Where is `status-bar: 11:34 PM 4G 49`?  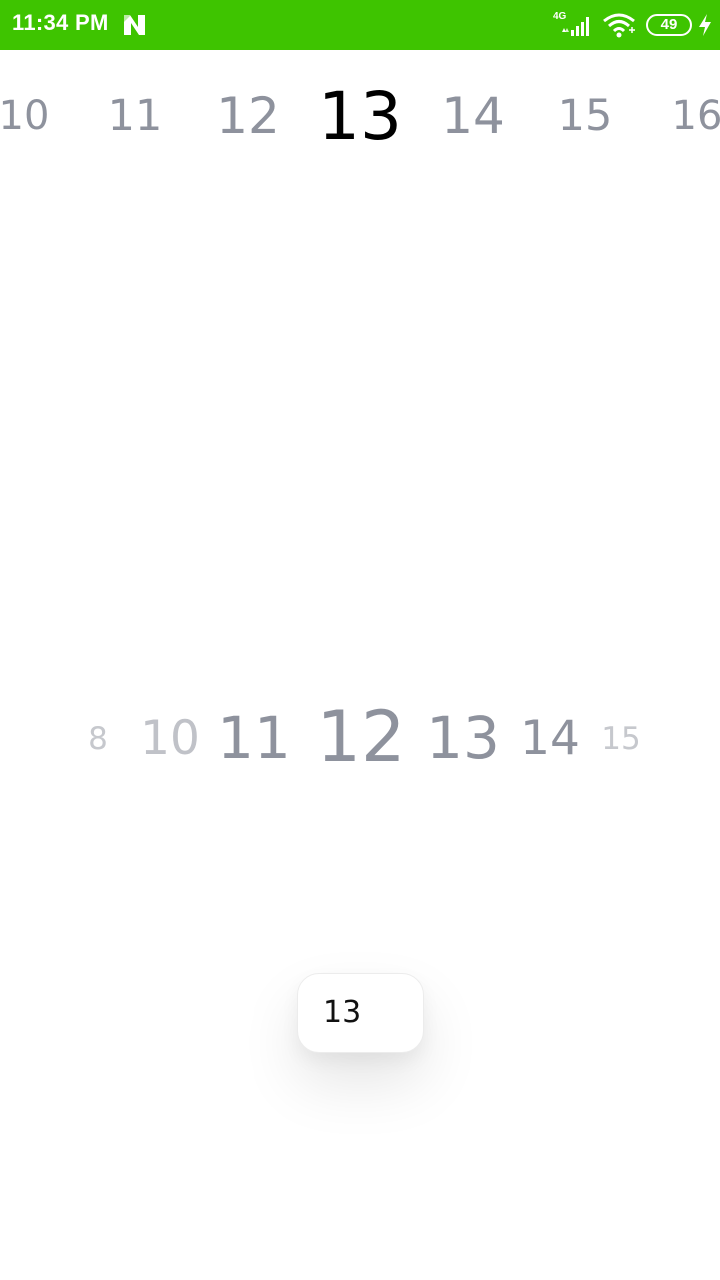 status-bar: 11:34 PM 4G 49 is located at coordinates (360, 25).